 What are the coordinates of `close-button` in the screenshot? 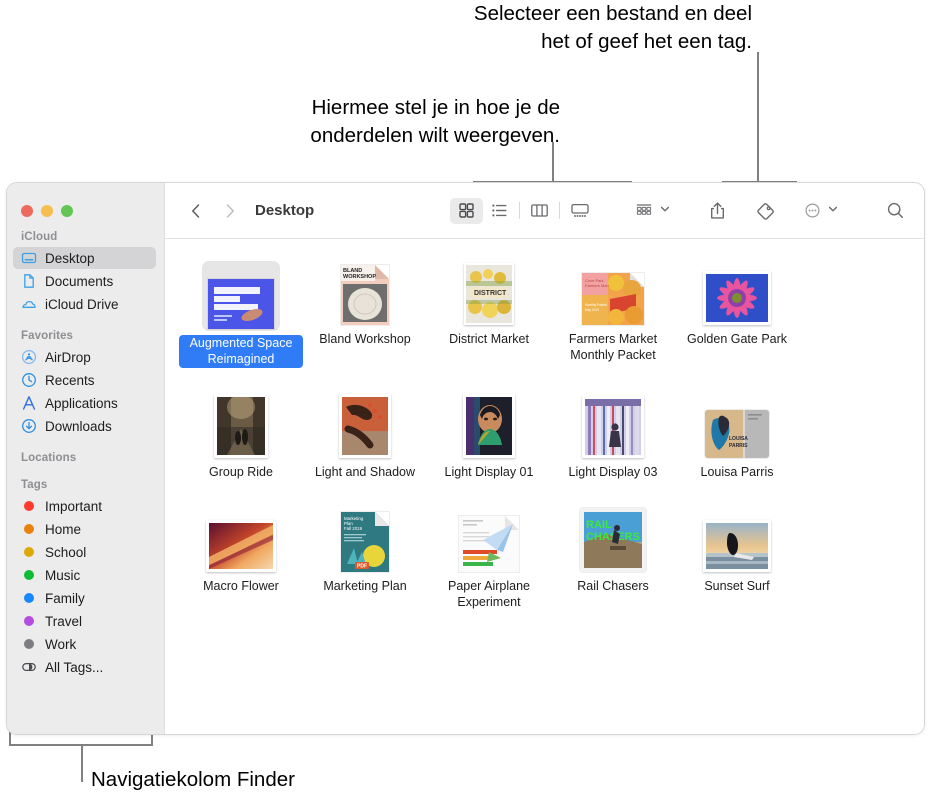 It's located at (27, 211).